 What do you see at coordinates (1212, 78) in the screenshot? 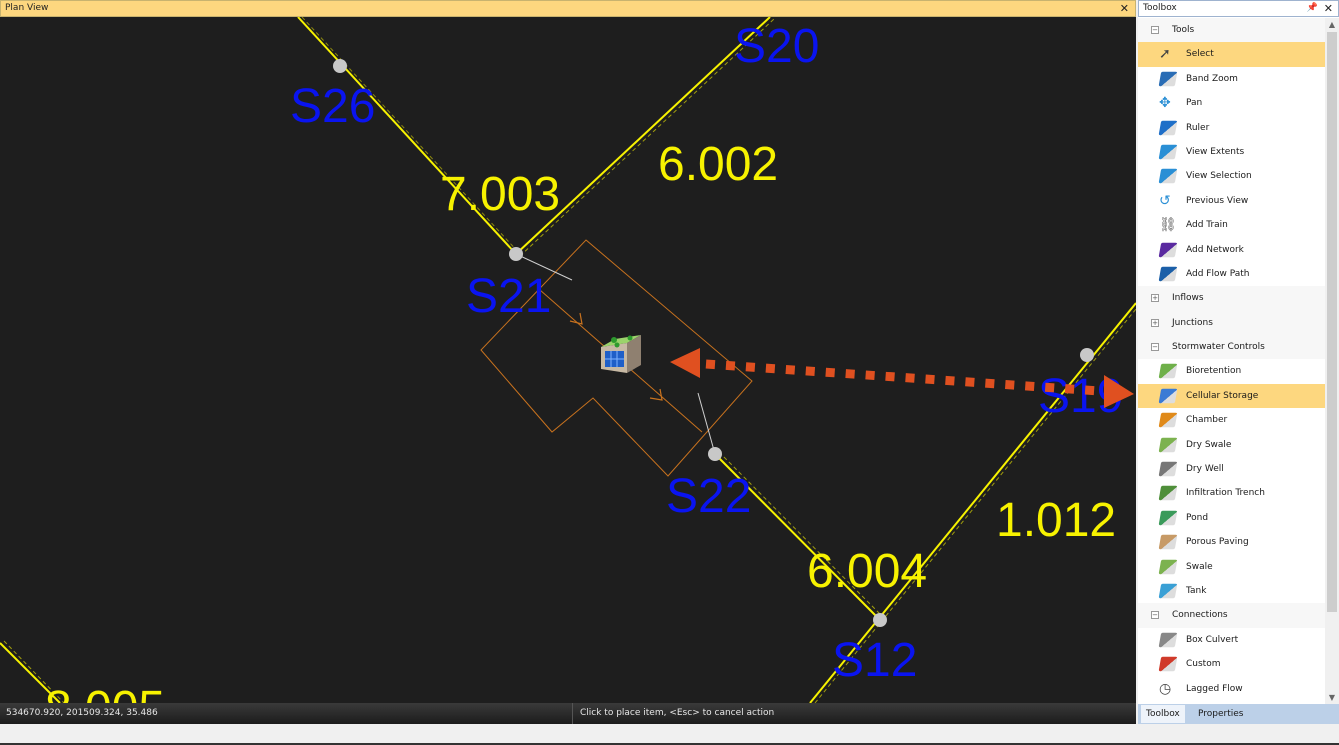
I see `toolbox-item-label: Band Zoom` at bounding box center [1212, 78].